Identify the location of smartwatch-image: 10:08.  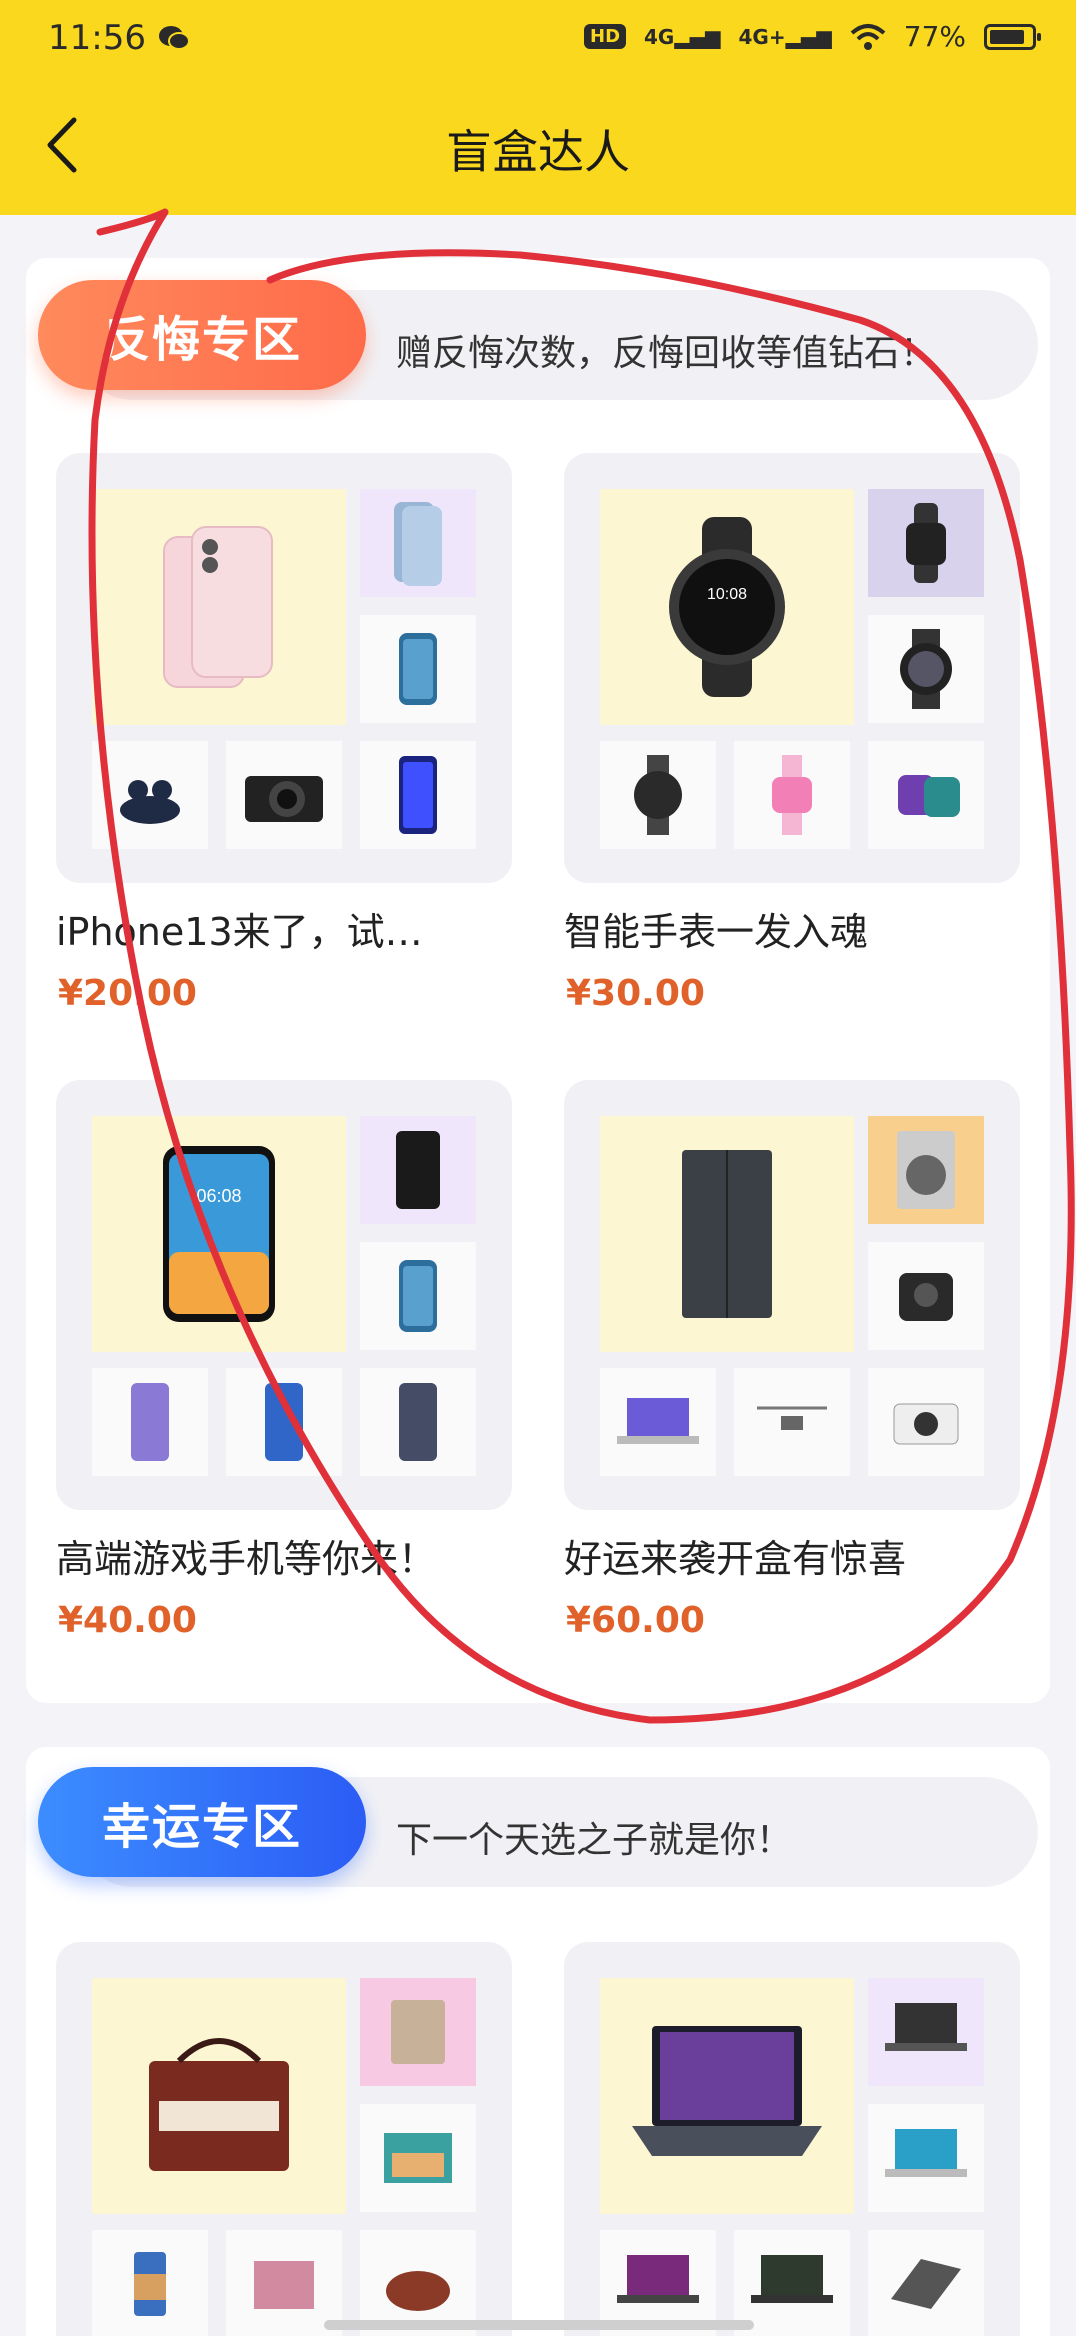
(727, 607).